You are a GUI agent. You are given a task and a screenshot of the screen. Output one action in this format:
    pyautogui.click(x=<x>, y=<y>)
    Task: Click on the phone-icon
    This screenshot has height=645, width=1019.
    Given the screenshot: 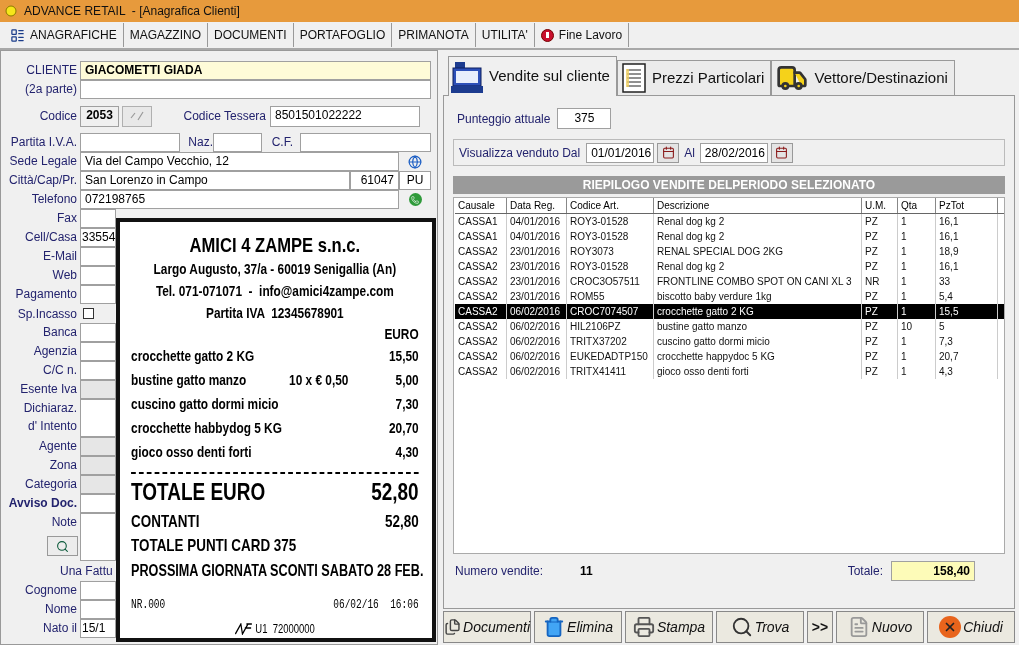 What is the action you would take?
    pyautogui.click(x=415, y=199)
    